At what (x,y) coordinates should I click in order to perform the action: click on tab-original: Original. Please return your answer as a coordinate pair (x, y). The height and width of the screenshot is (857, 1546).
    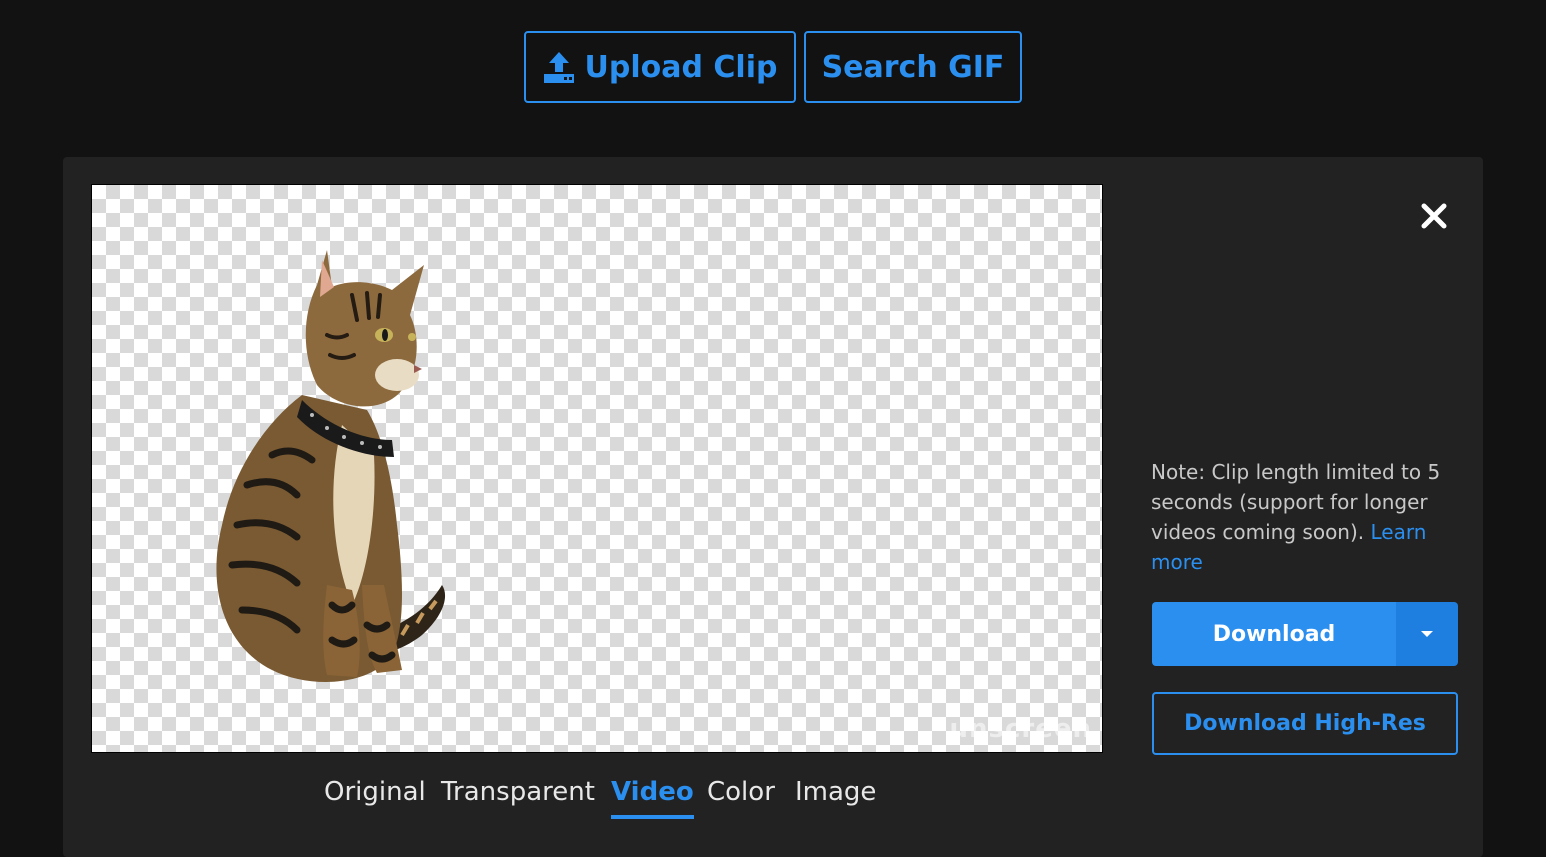
    Looking at the image, I should click on (375, 792).